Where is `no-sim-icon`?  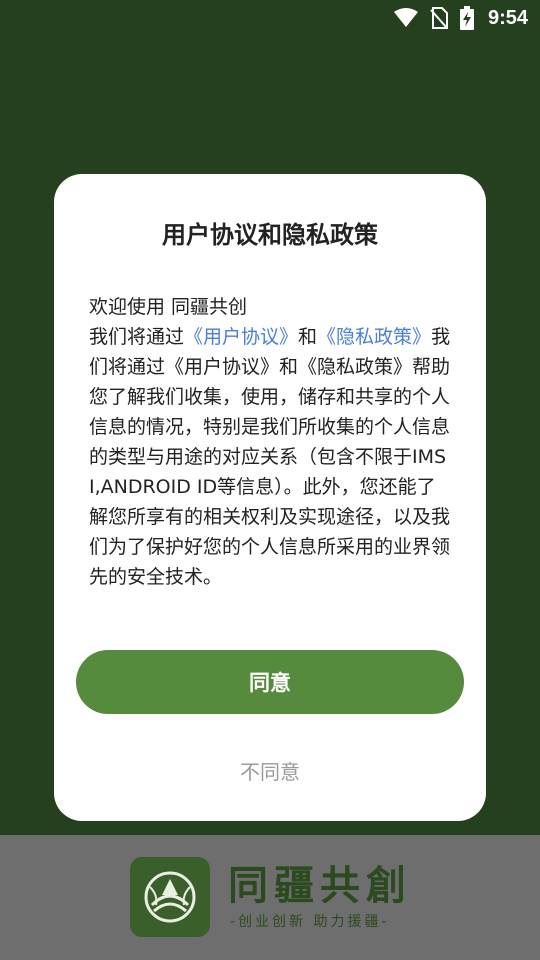
no-sim-icon is located at coordinates (439, 18).